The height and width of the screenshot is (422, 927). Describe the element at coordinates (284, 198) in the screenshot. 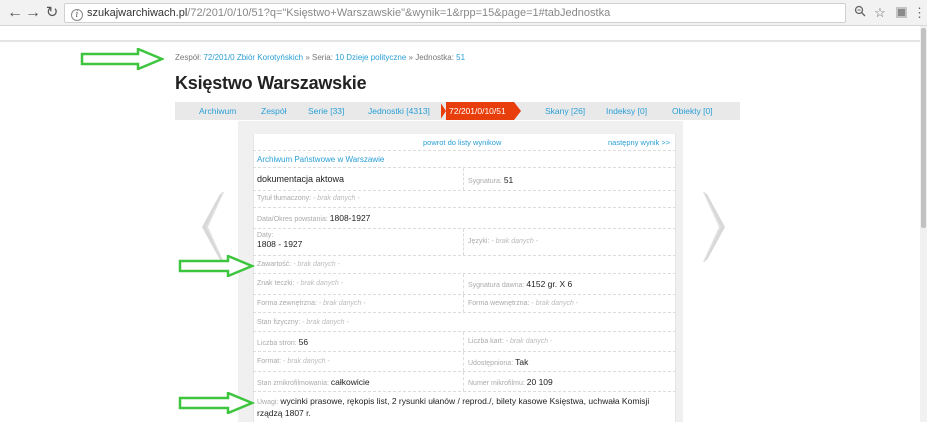

I see `field-label: Tytuł tłumaczony:` at that location.